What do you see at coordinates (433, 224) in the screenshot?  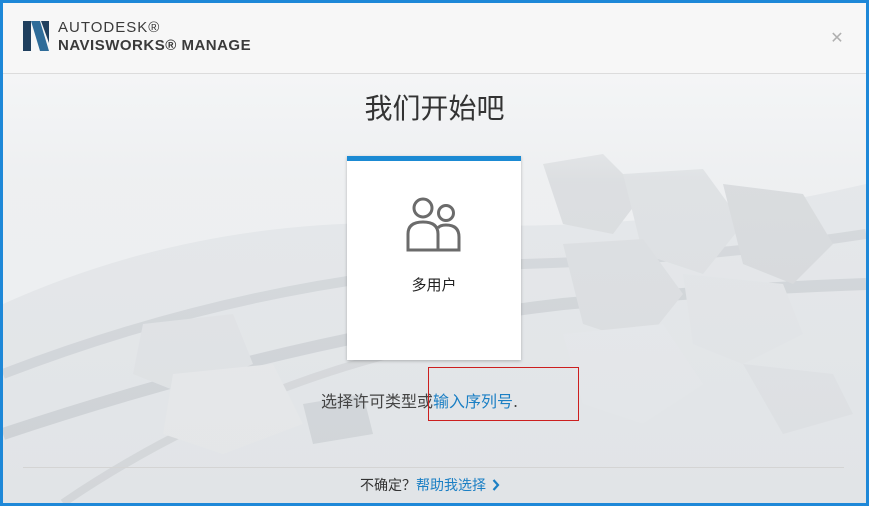 I see `users-icon` at bounding box center [433, 224].